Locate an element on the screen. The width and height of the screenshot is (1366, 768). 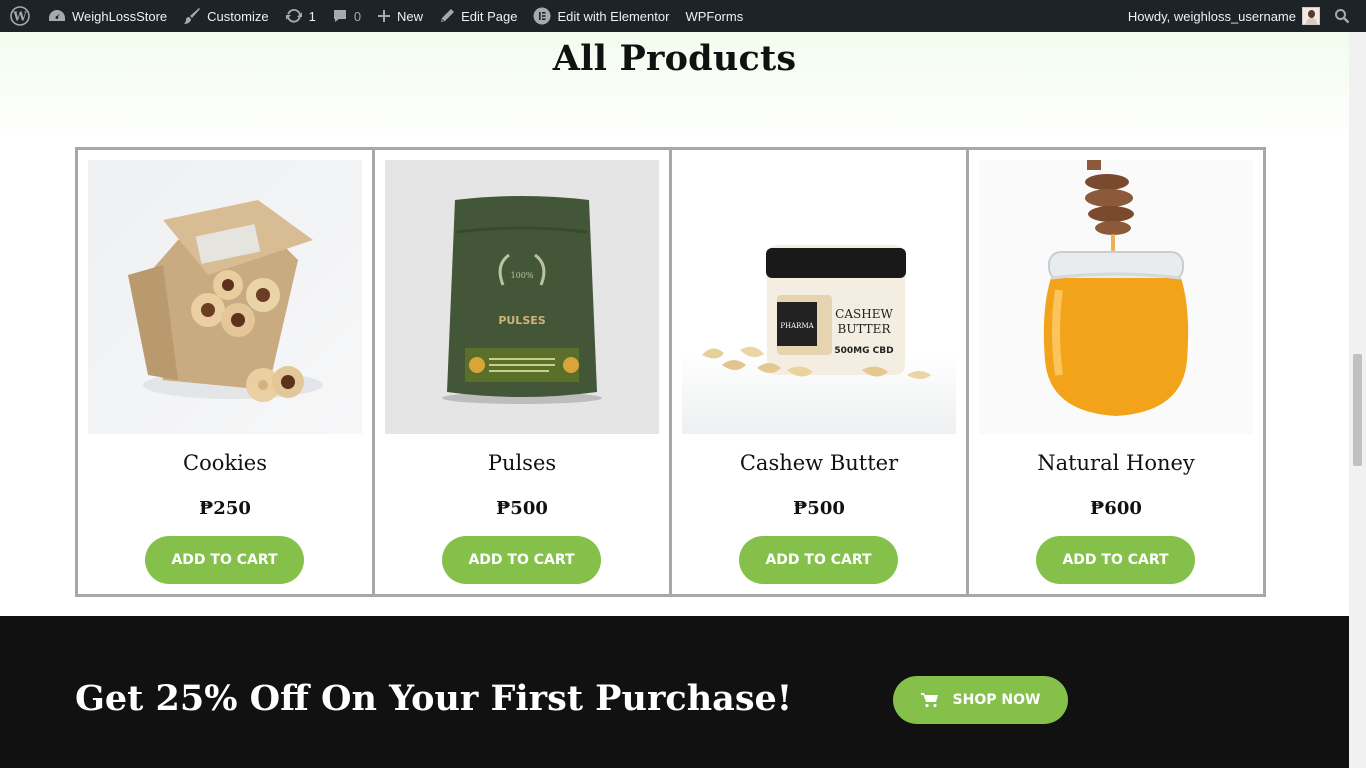
product-card-natural-honey: Natural Honey ₱600 ADD TO CART is located at coordinates (1116, 372).